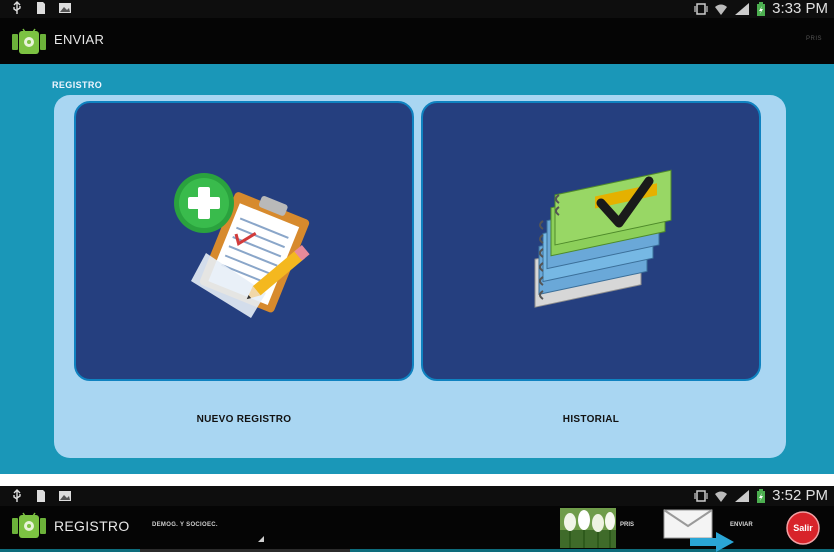 The image size is (834, 552). What do you see at coordinates (92, 526) in the screenshot?
I see `action-bar-title: REGISTRO` at bounding box center [92, 526].